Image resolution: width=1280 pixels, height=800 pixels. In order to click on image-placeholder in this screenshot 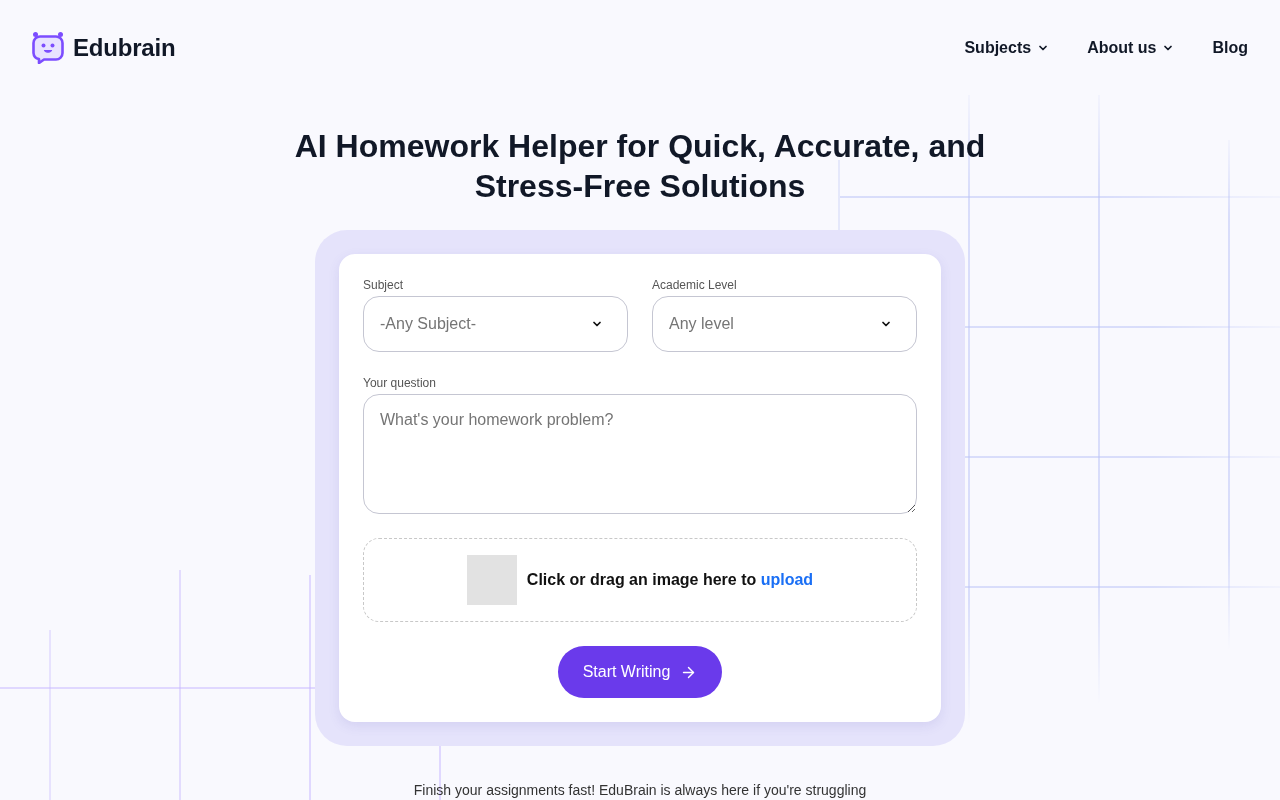, I will do `click(491, 580)`.